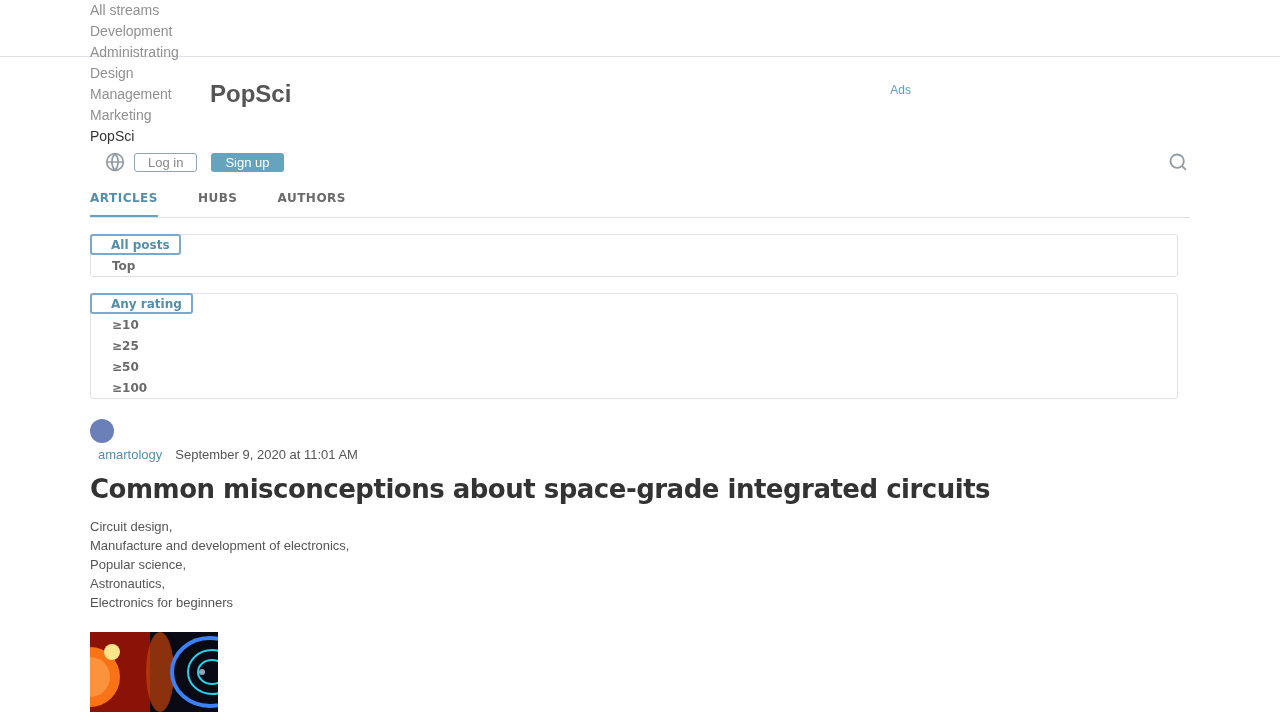 The image size is (1280, 720). Describe the element at coordinates (162, 602) in the screenshot. I see `hub-link: Electronics for beginners` at that location.